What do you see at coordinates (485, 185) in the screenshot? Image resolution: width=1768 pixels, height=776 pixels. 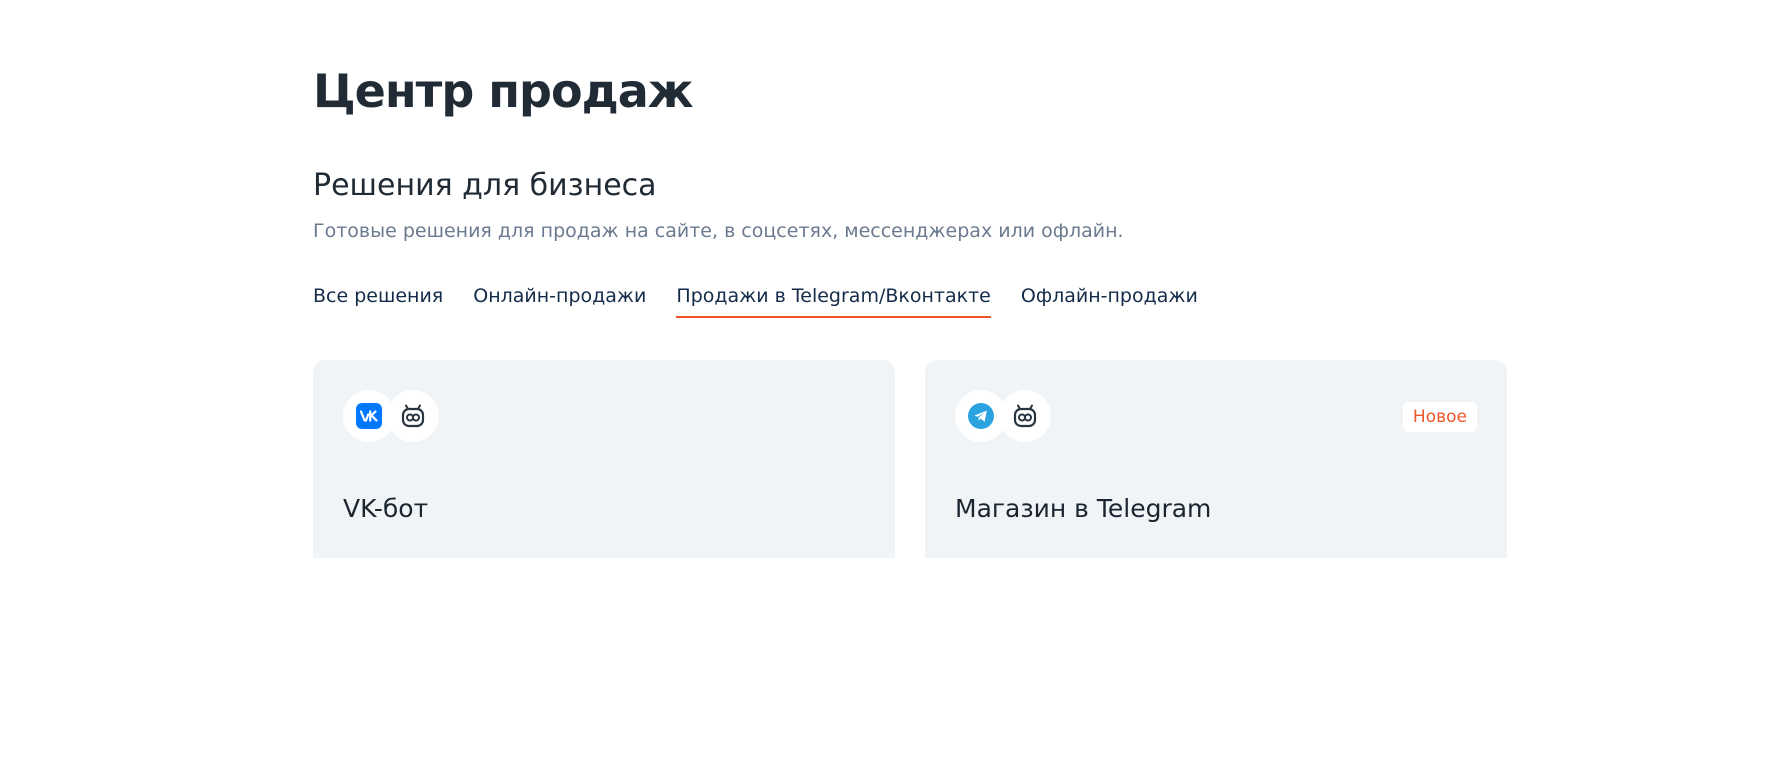 I see `section-title: Решения для бизнеса` at bounding box center [485, 185].